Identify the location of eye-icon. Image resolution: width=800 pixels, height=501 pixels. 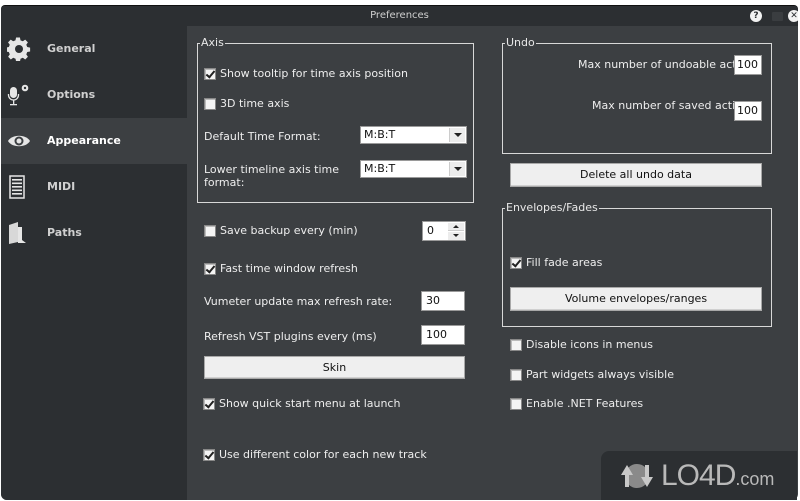
(19, 141).